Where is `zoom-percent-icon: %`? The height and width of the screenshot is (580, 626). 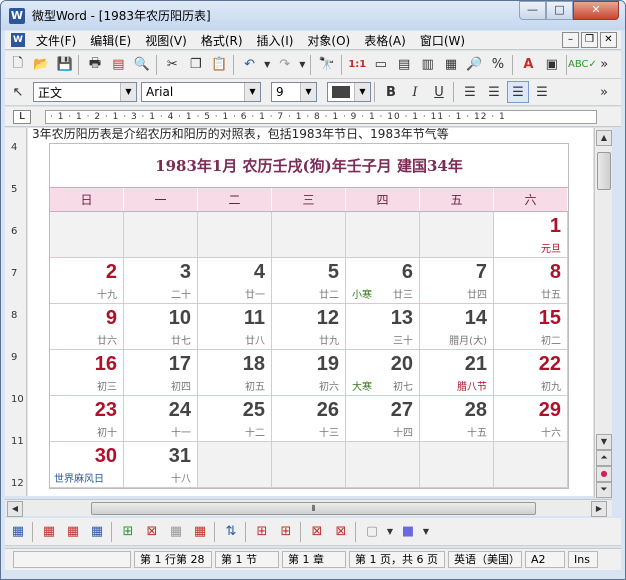 zoom-percent-icon: % is located at coordinates (497, 65).